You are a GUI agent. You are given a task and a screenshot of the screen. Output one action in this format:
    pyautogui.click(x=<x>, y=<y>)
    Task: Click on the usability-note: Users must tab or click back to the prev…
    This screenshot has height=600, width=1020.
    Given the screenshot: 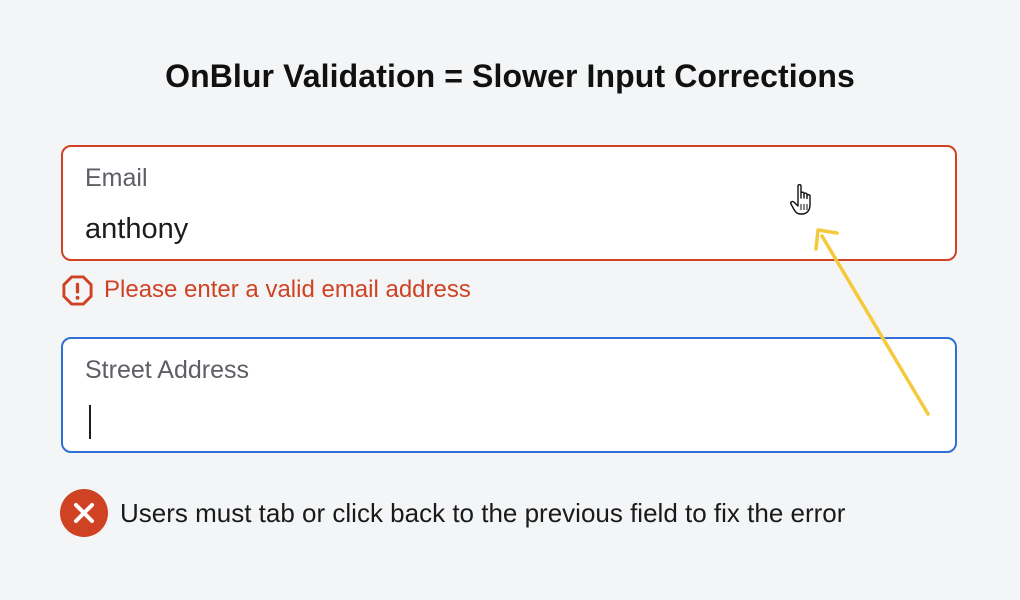 What is the action you would take?
    pyautogui.click(x=452, y=513)
    